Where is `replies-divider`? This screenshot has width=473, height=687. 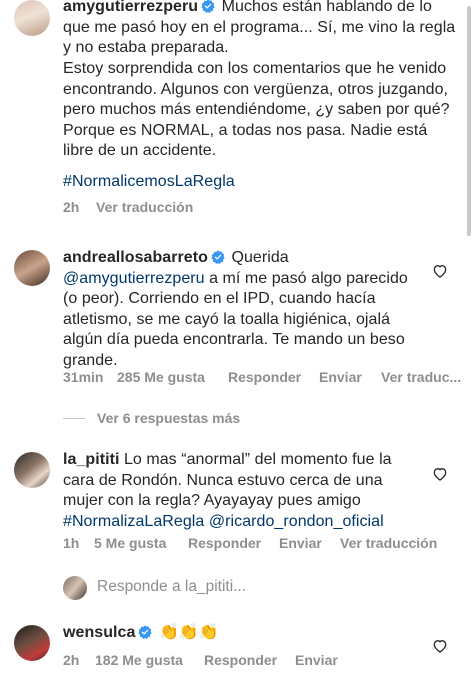 replies-divider is located at coordinates (74, 418).